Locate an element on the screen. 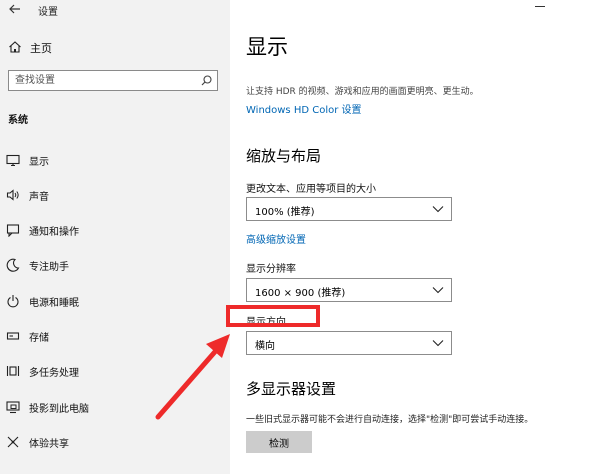  share-icon is located at coordinates (13, 442).